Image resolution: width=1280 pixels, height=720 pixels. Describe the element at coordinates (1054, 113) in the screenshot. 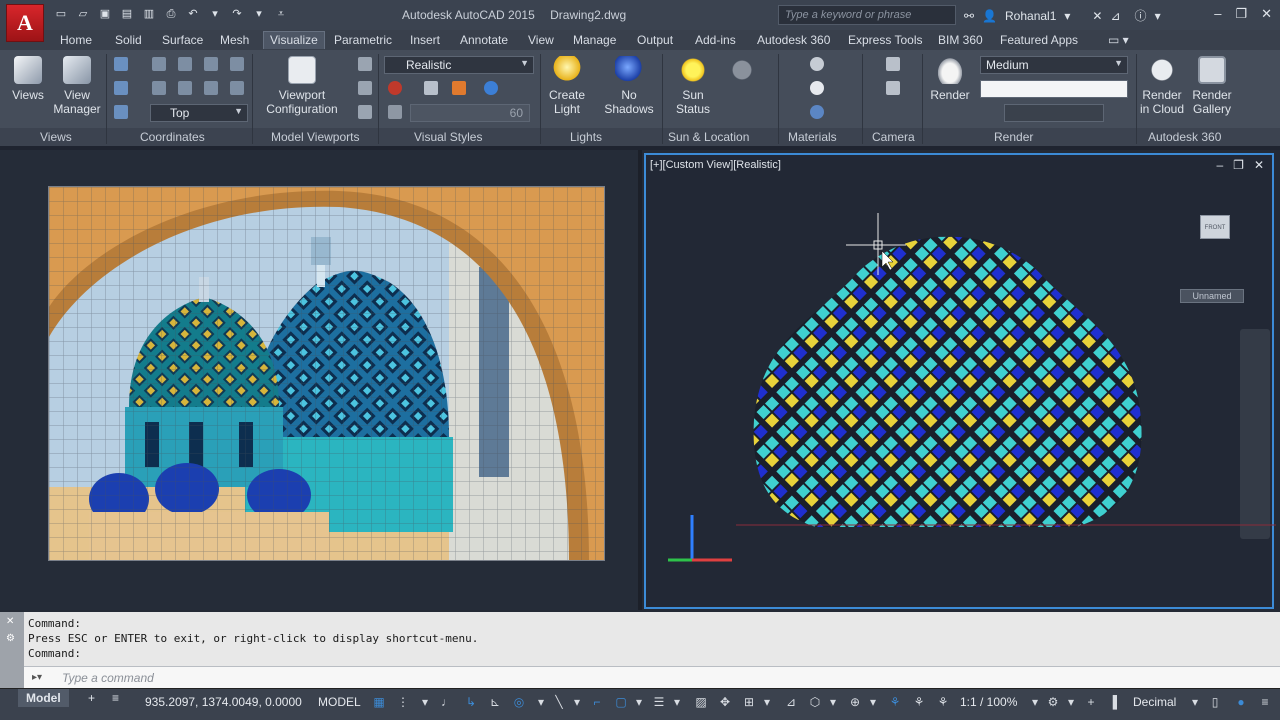

I see `render-quality-slider` at that location.